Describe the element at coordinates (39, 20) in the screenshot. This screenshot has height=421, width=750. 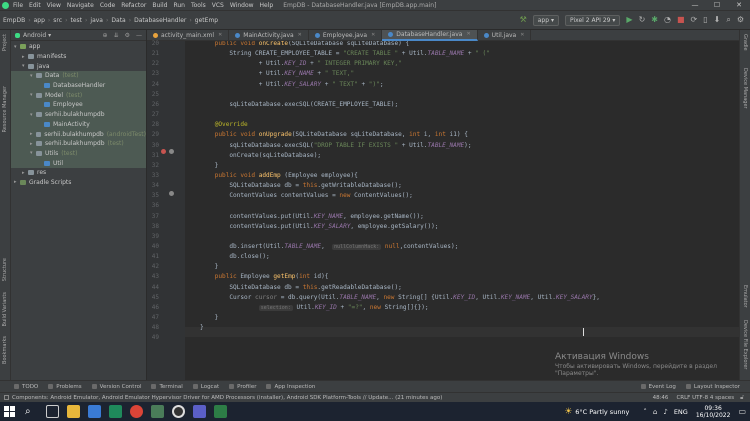
I see `breadcrumb-item: app` at that location.